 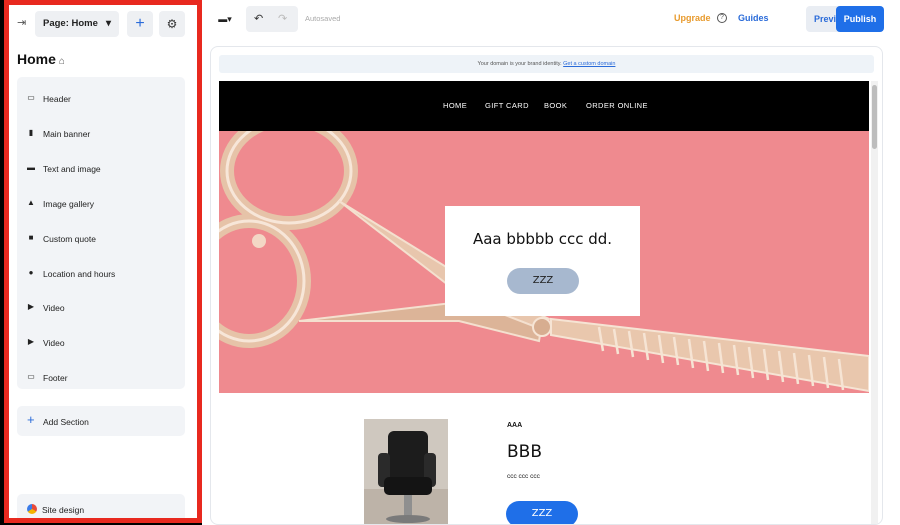 I want to click on domain-banner-text: Your domain is your brand identity., so click(x=519, y=64).